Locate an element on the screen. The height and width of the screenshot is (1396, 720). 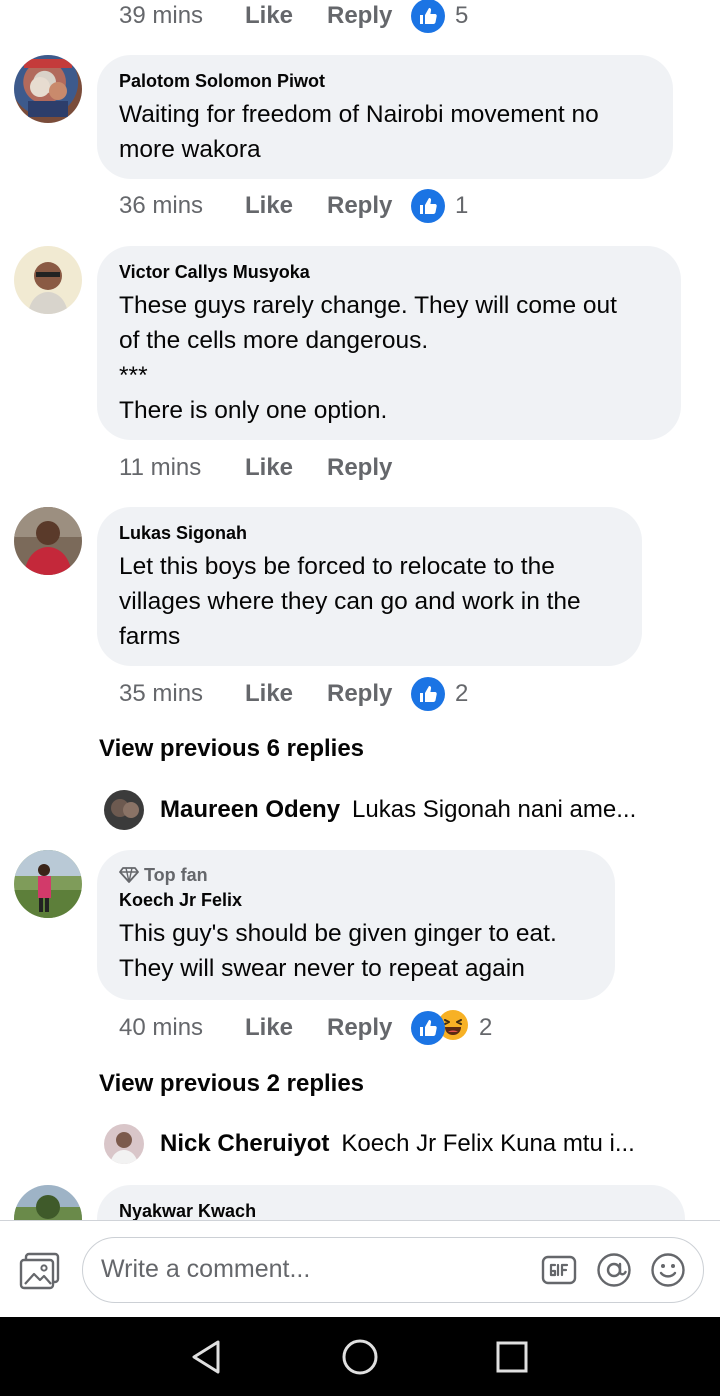
comment-time: 35 mins is located at coordinates (161, 693).